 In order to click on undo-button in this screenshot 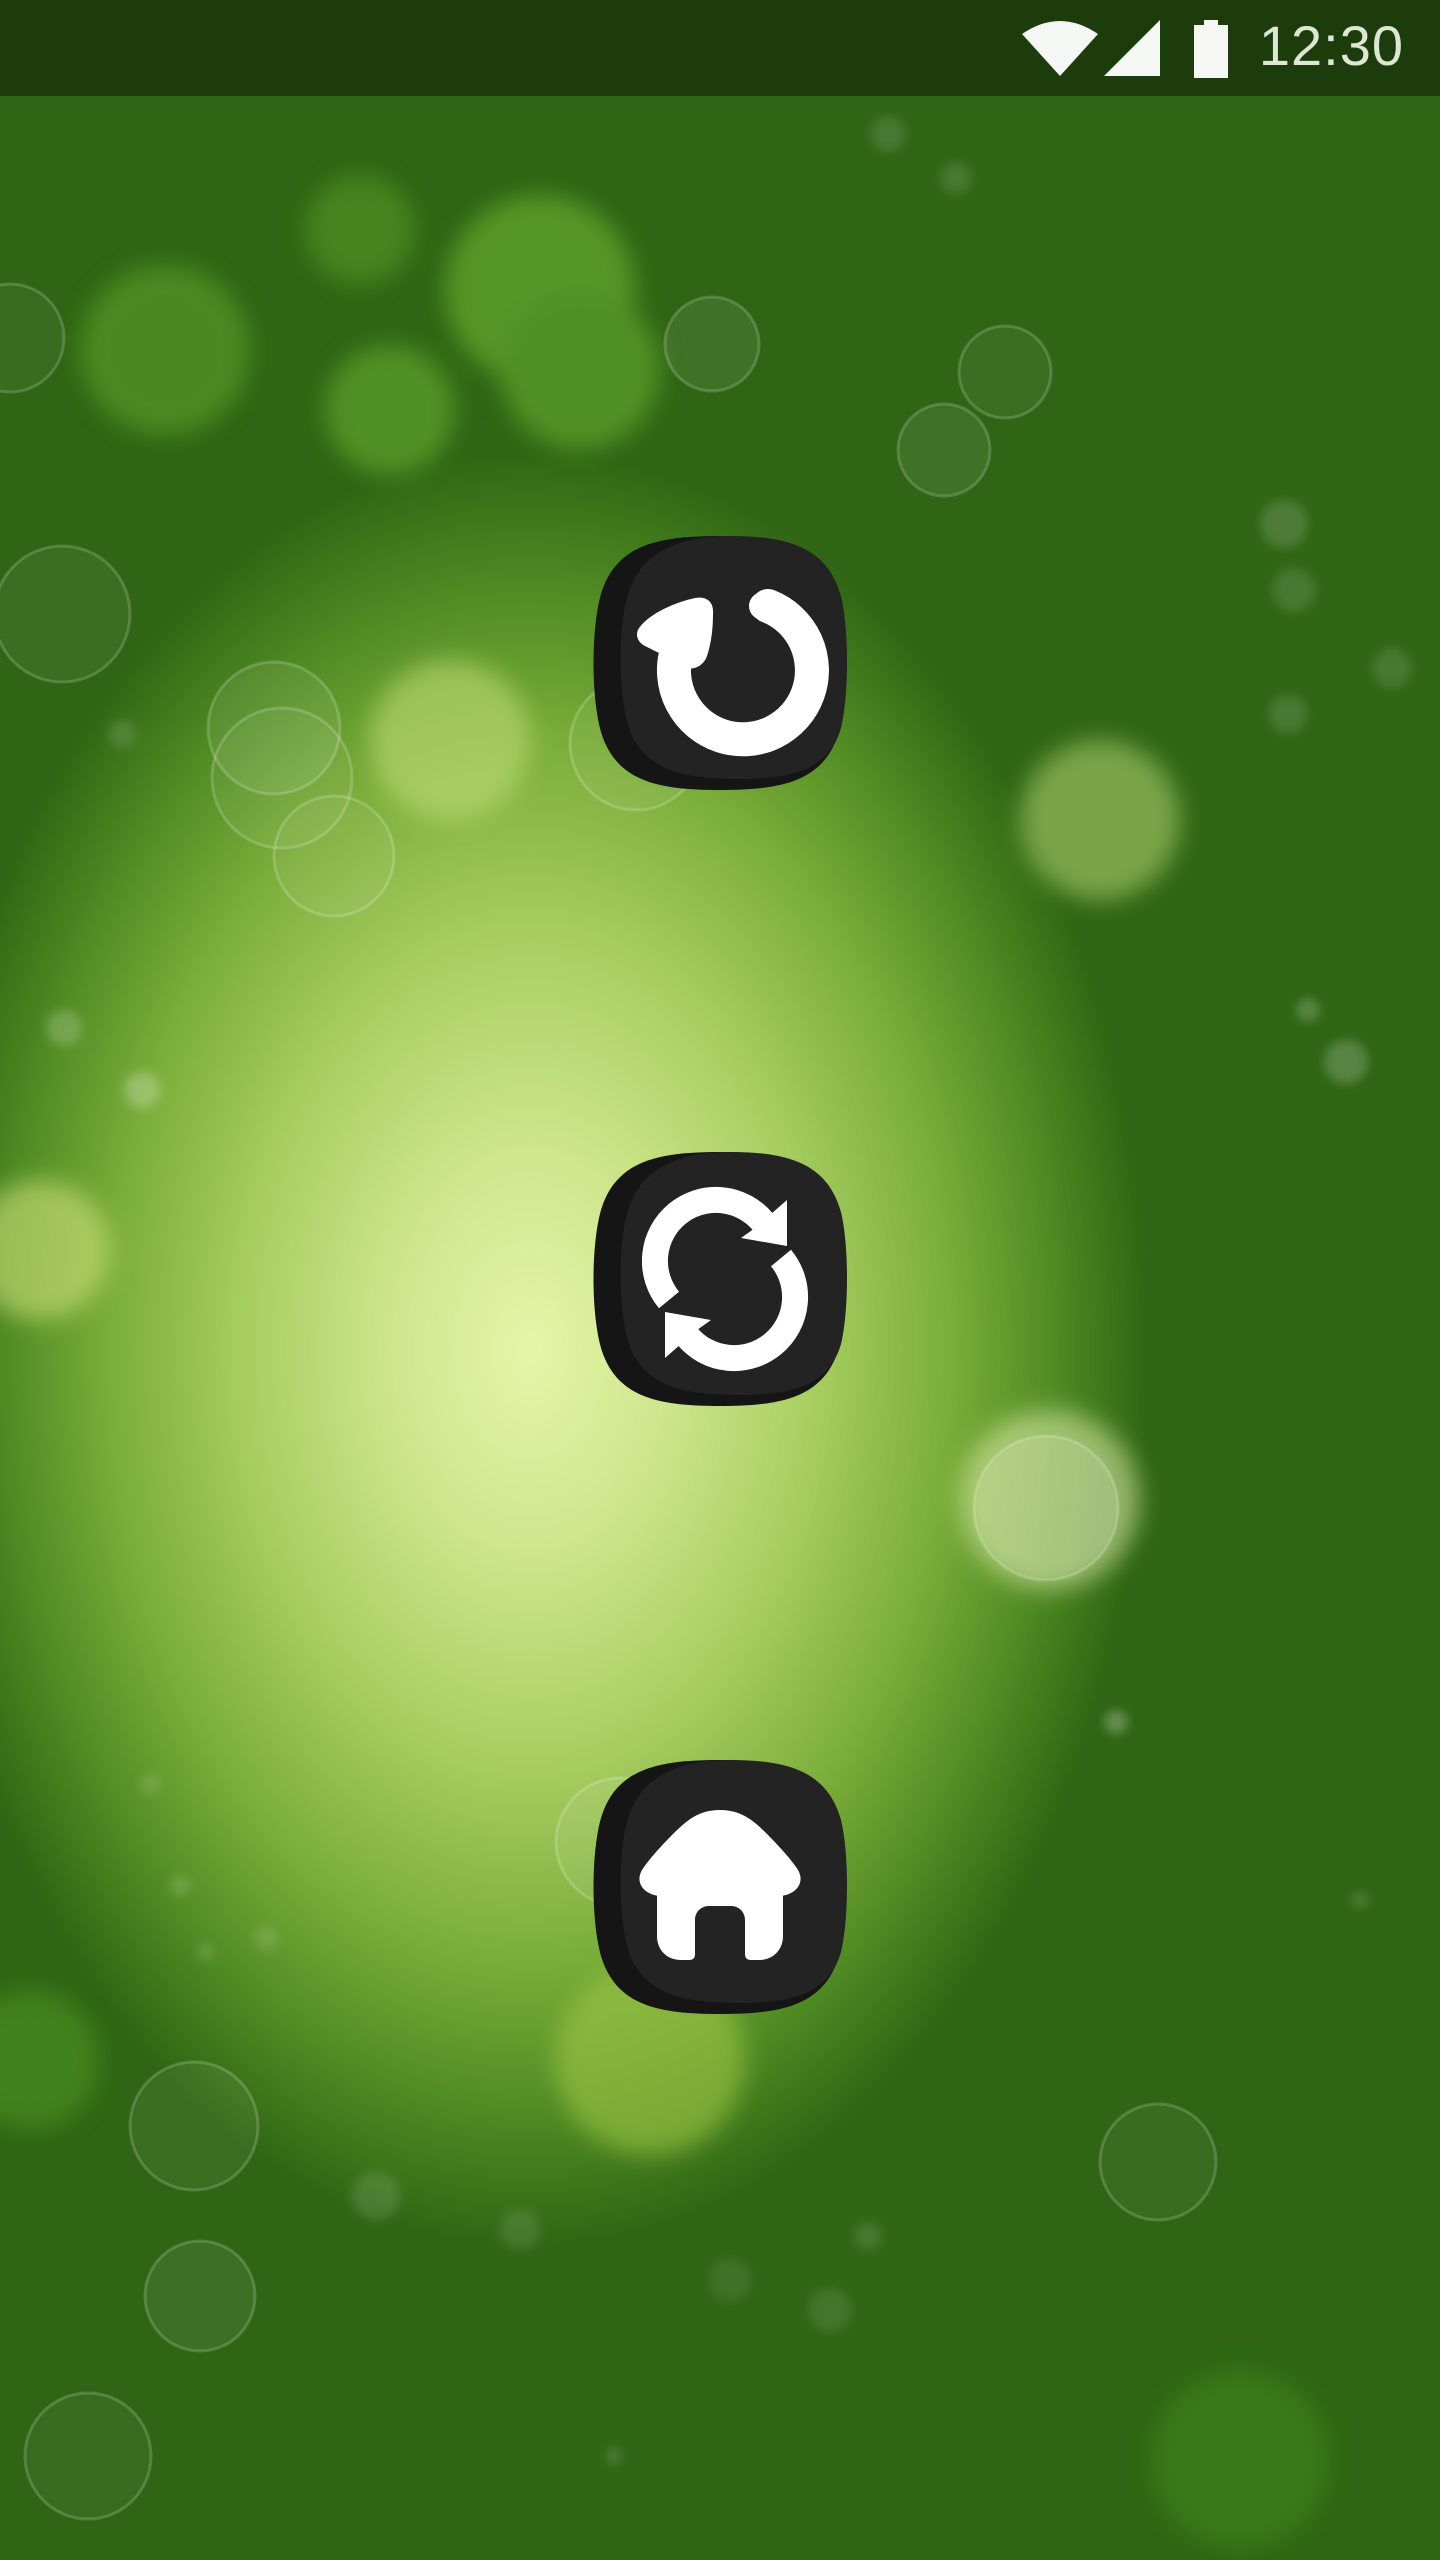, I will do `click(720, 663)`.